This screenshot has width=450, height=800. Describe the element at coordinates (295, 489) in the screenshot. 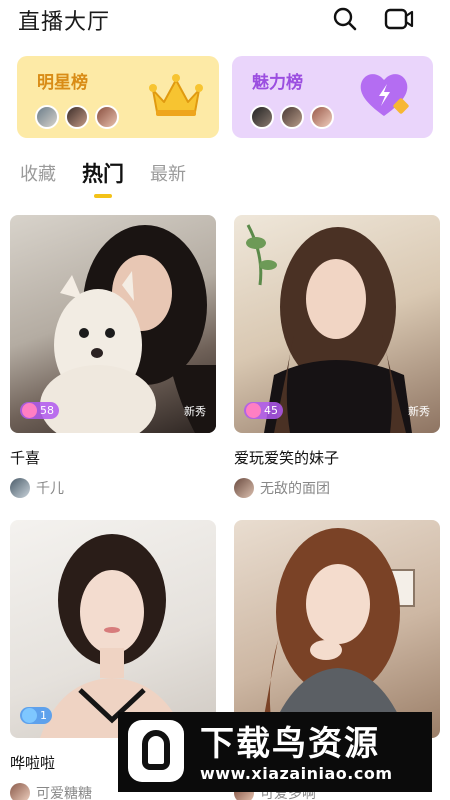

I see `host-name: 无敌的面团` at that location.